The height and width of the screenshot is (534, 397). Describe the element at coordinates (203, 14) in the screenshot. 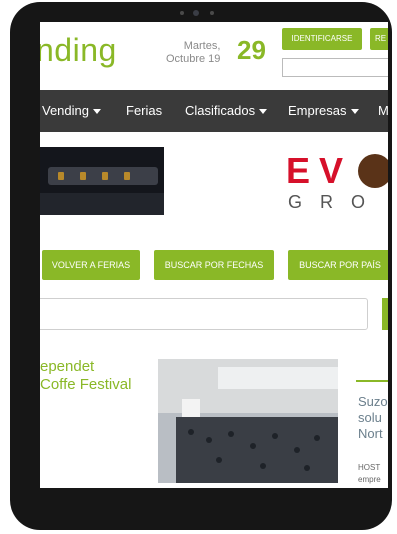

I see `tablet-camera` at that location.